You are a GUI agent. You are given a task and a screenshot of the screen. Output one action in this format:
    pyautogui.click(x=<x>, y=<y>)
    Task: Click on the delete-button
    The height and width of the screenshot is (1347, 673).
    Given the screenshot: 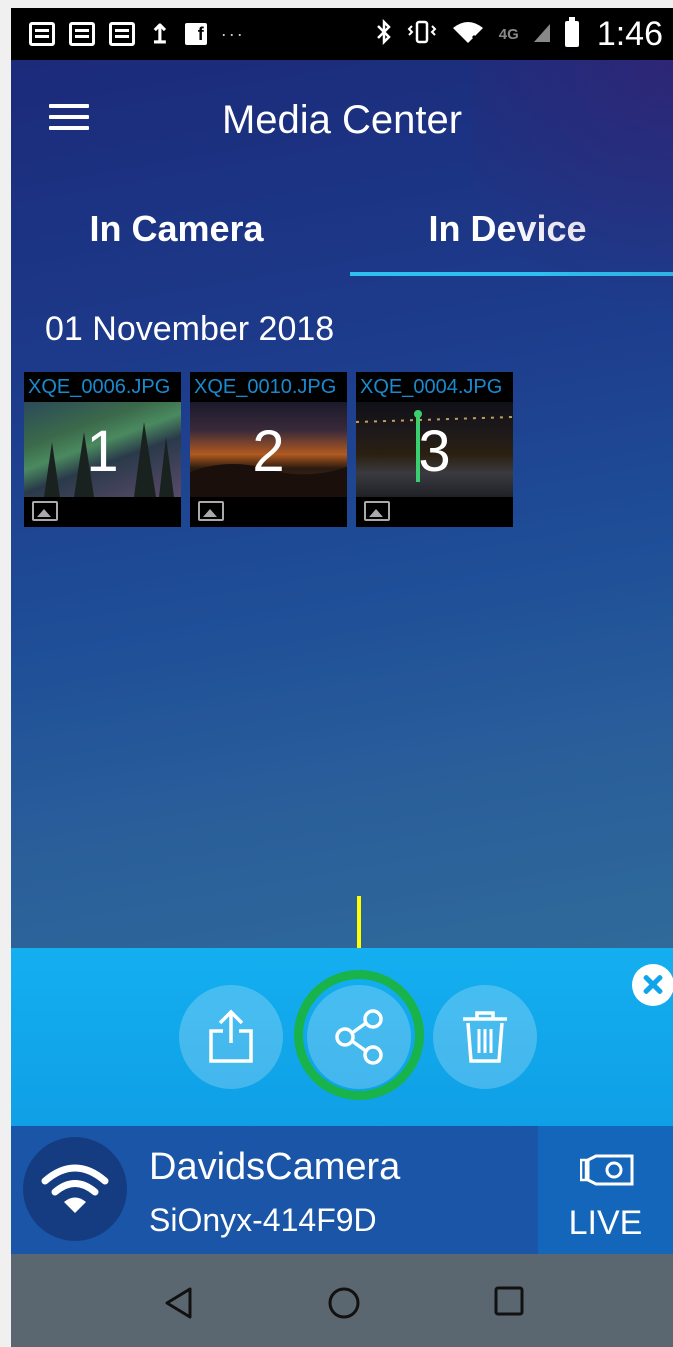 What is the action you would take?
    pyautogui.click(x=485, y=1037)
    